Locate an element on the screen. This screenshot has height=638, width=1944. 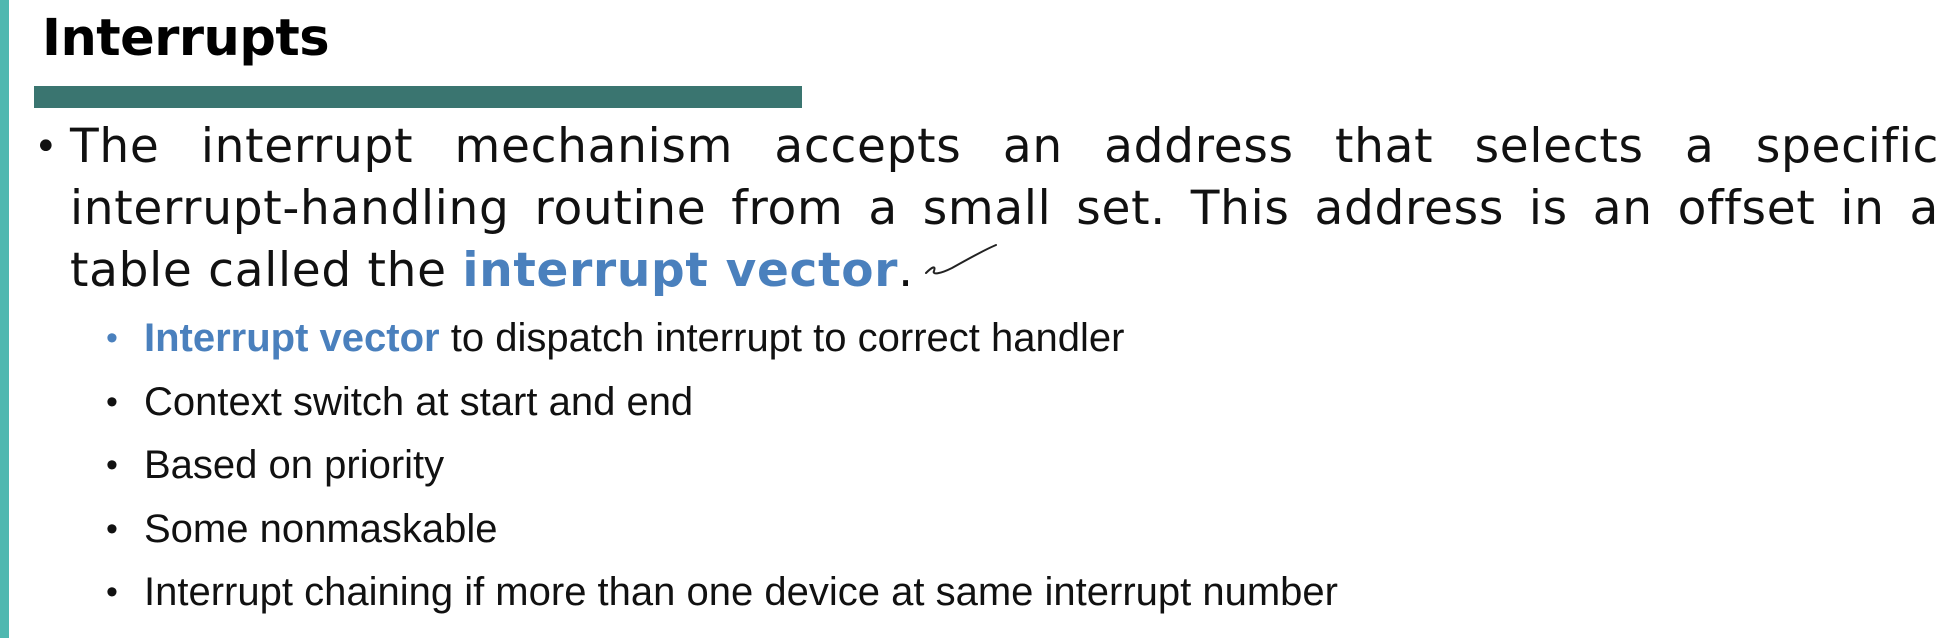
list-item: • Based on priority is located at coordinates (722, 470).